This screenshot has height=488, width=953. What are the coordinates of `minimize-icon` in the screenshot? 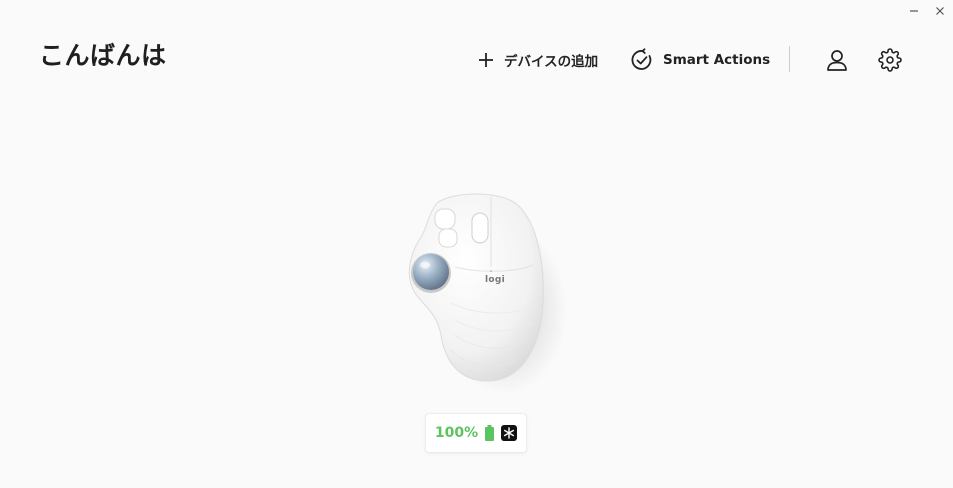 It's located at (914, 11).